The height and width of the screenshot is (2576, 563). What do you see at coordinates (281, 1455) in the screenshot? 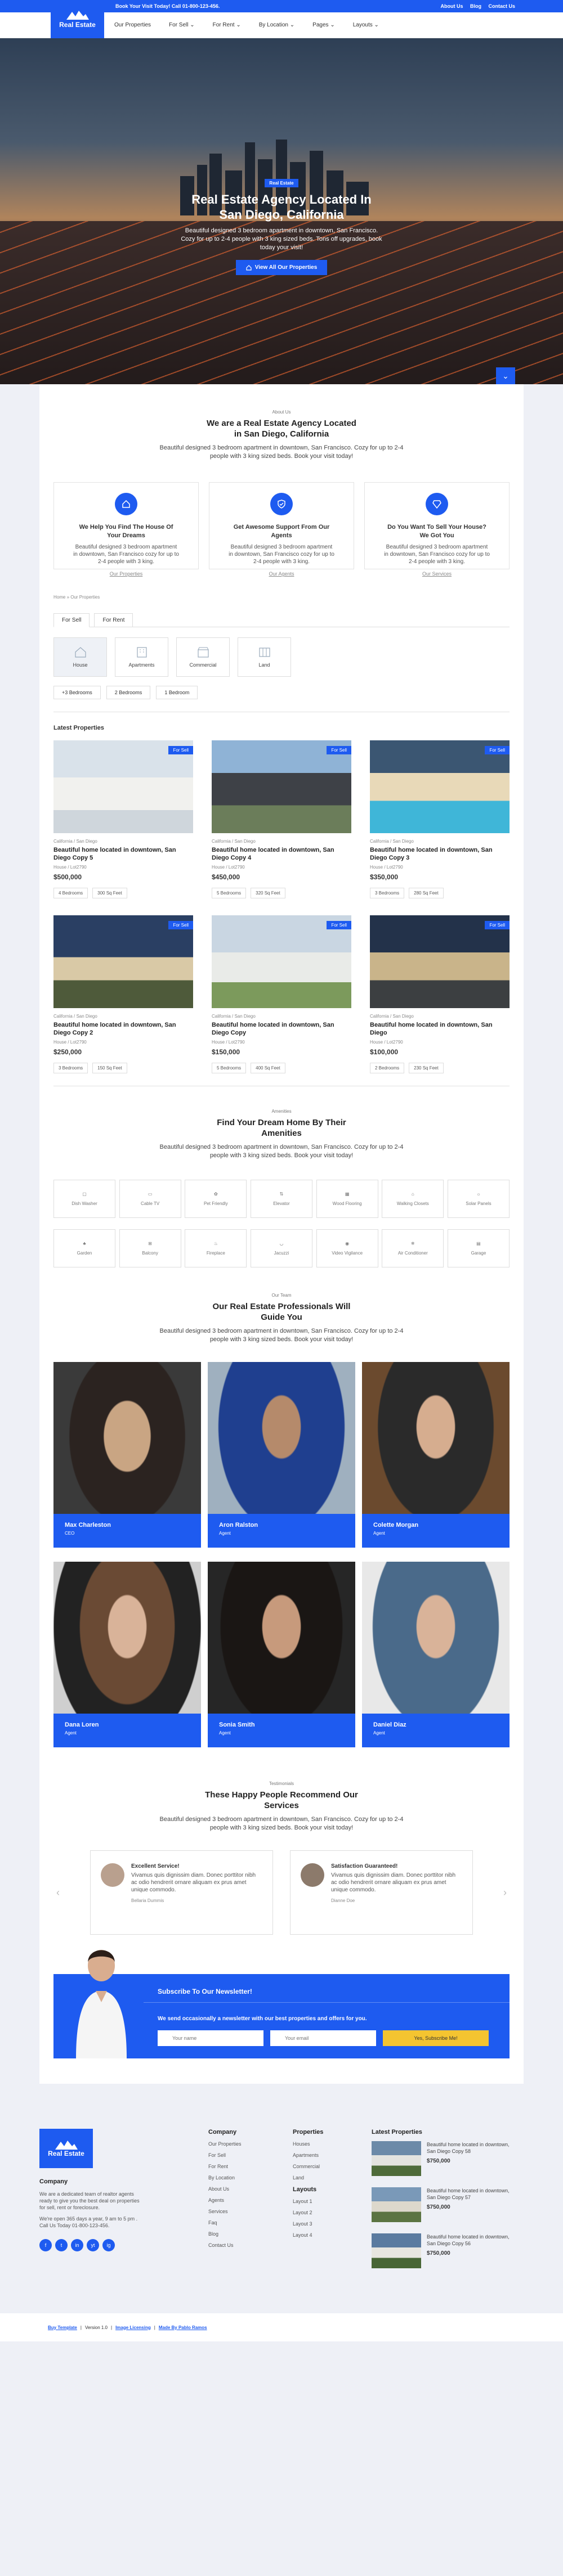
I see `team-member: Aron Ralston Agent` at bounding box center [281, 1455].